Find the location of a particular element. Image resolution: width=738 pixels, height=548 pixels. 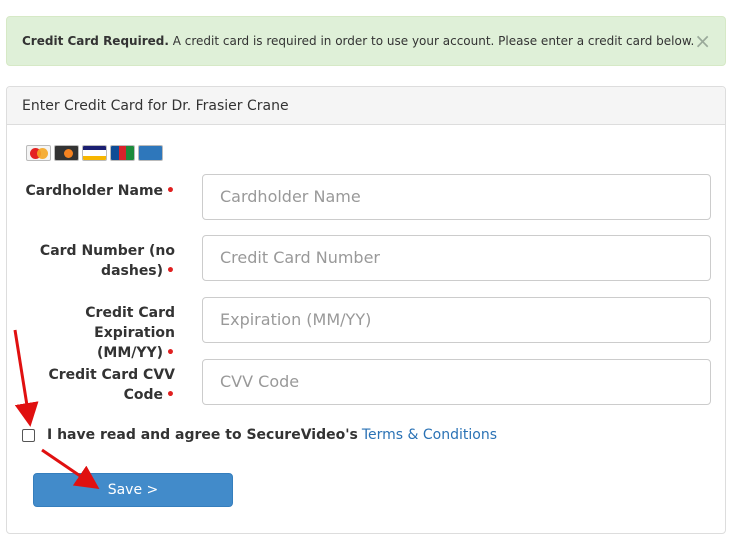

terms-link: Terms & Conditions is located at coordinates (429, 435).